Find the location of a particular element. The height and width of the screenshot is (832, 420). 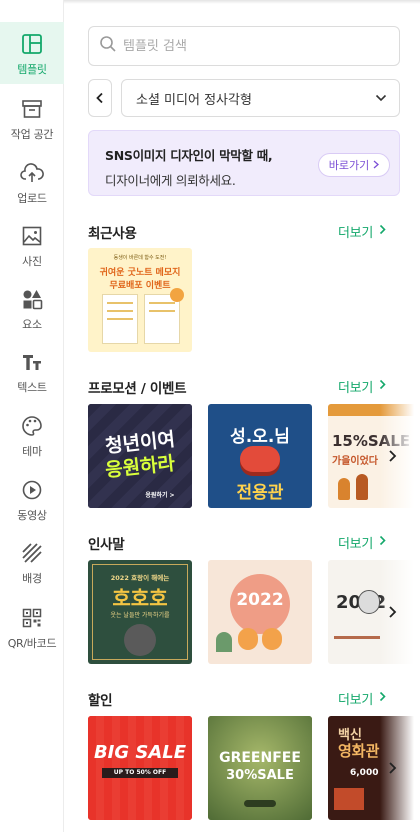

thumb-text: 성.오.님 is located at coordinates (260, 437).